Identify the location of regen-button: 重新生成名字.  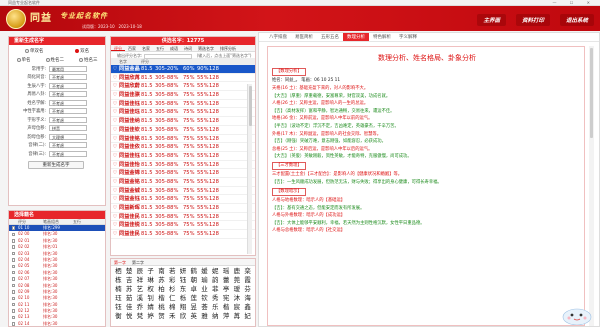
(56, 165).